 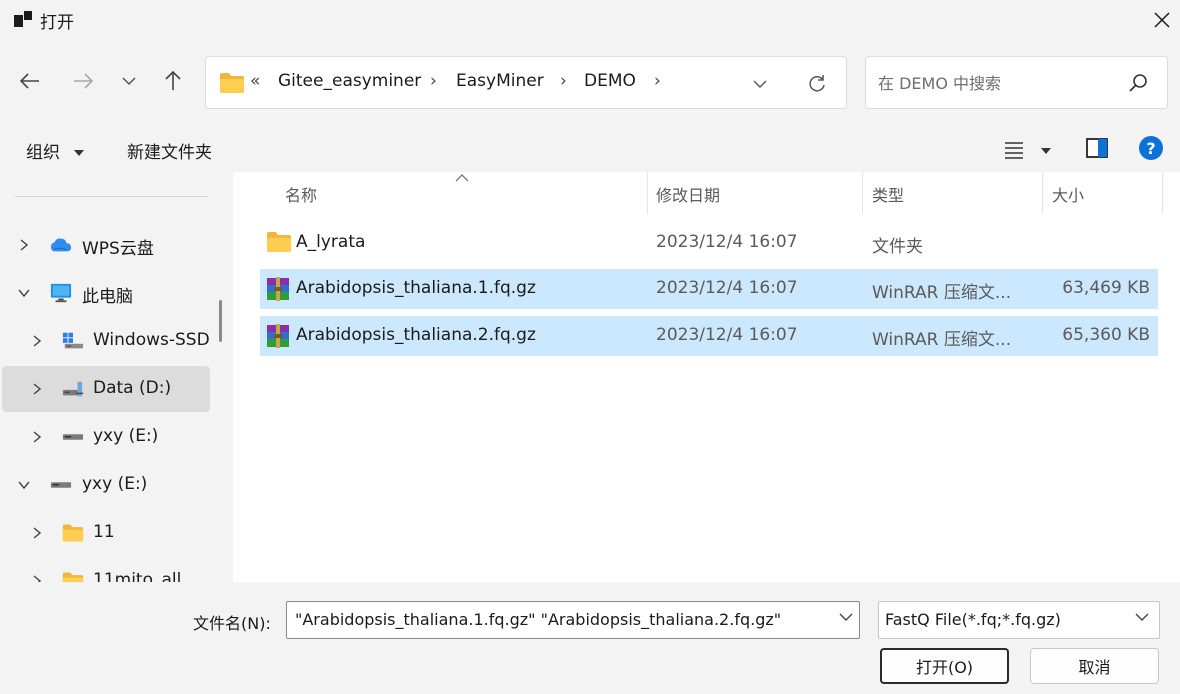 What do you see at coordinates (61, 293) in the screenshot?
I see `computer-icon` at bounding box center [61, 293].